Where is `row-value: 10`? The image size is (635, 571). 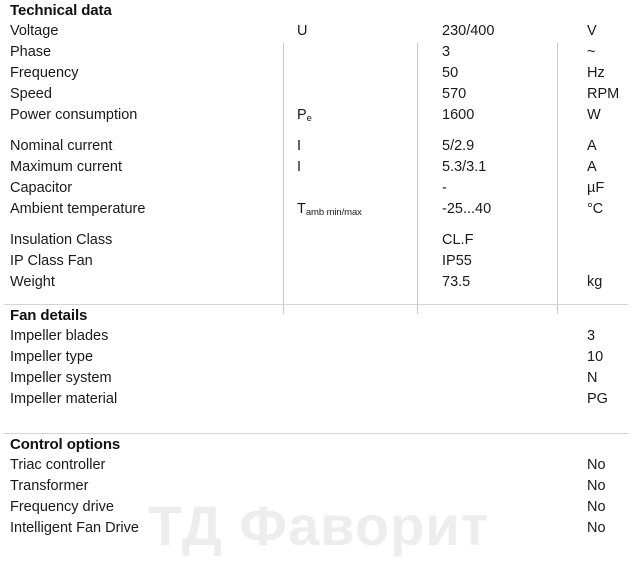 row-value: 10 is located at coordinates (595, 357).